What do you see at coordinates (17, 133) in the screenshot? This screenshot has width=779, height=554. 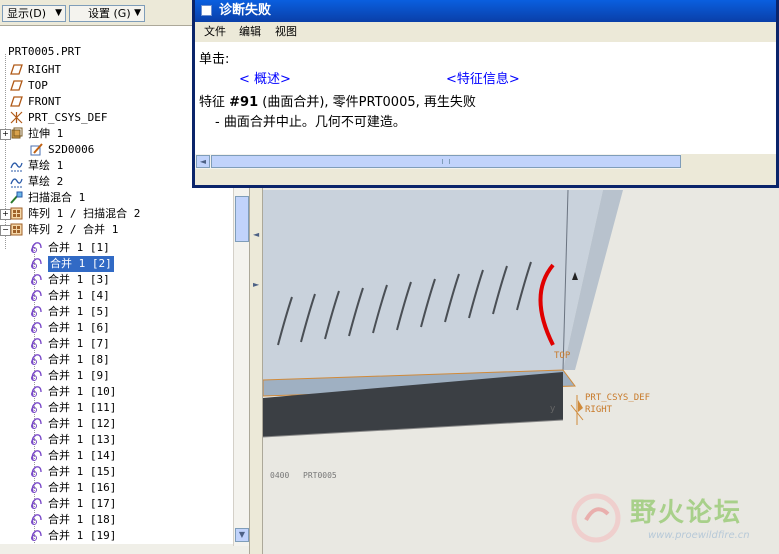 I see `extrude-icon` at bounding box center [17, 133].